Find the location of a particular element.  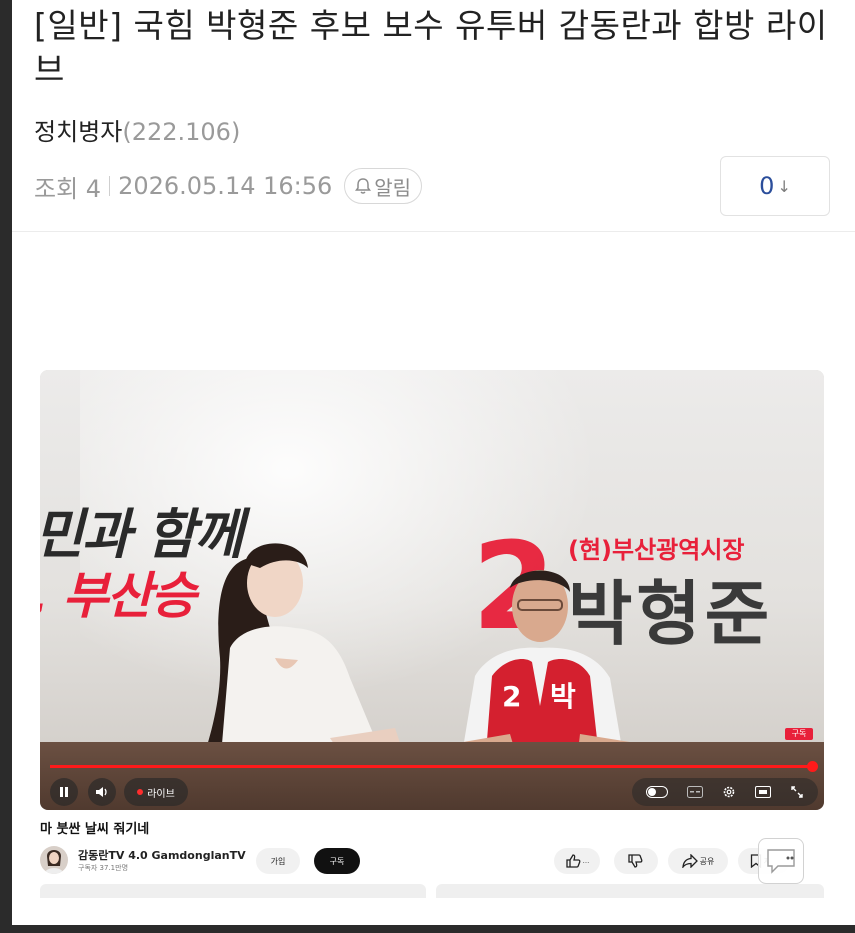

live-indicator: 라이브 is located at coordinates (156, 792).